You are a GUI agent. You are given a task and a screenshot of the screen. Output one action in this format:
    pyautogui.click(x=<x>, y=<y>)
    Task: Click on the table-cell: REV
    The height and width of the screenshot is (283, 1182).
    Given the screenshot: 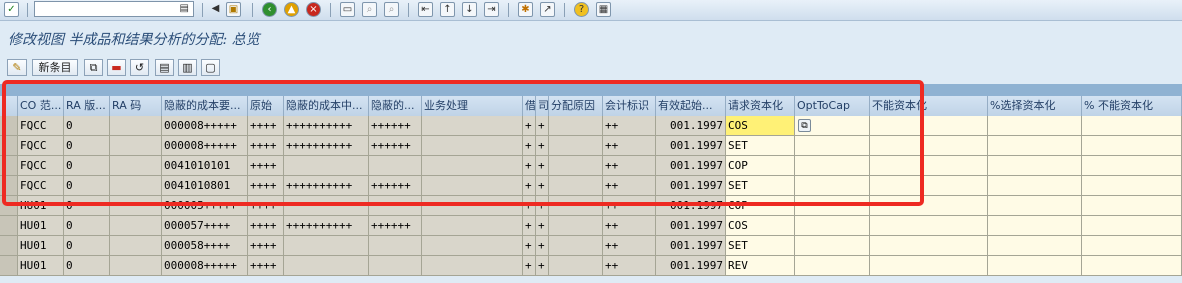 What is the action you would take?
    pyautogui.click(x=760, y=266)
    